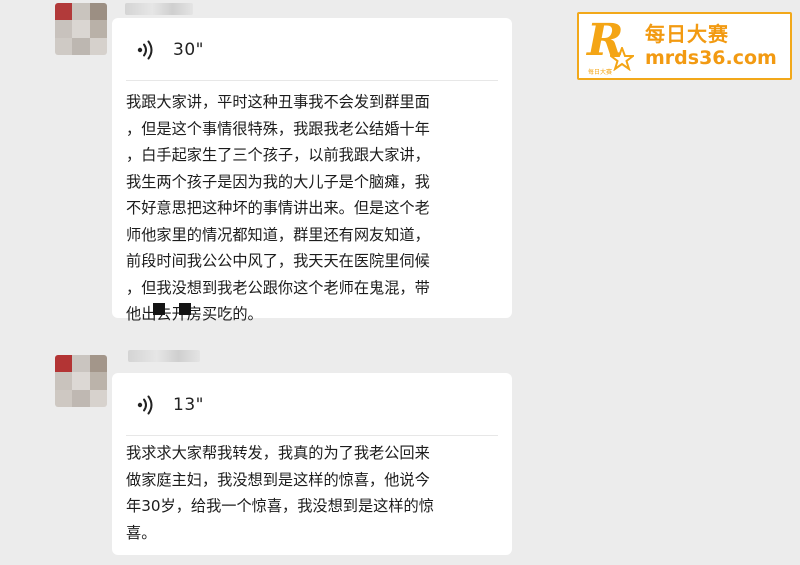 The image size is (800, 565). Describe the element at coordinates (170, 405) in the screenshot. I see `voice-message: 13"` at that location.